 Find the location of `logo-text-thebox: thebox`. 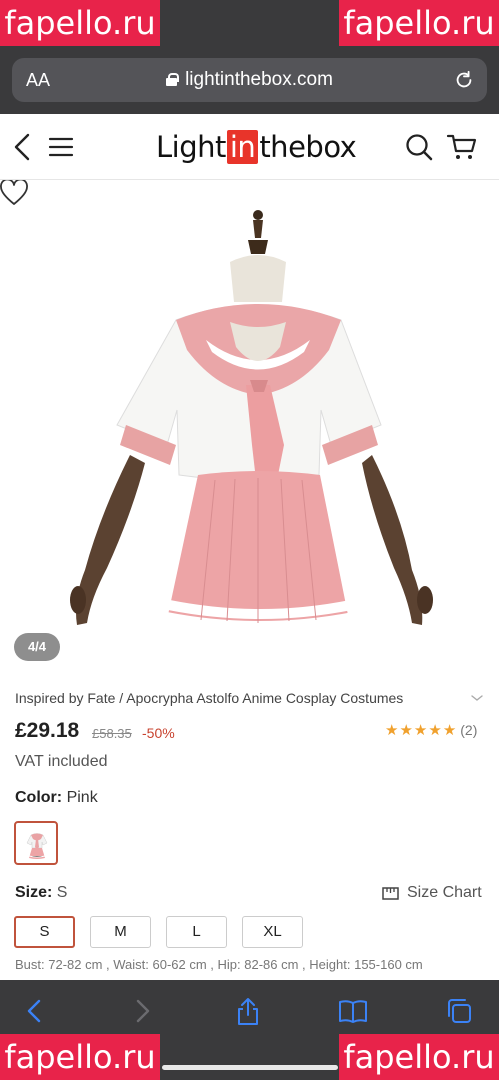

logo-text-thebox: thebox is located at coordinates (308, 147).